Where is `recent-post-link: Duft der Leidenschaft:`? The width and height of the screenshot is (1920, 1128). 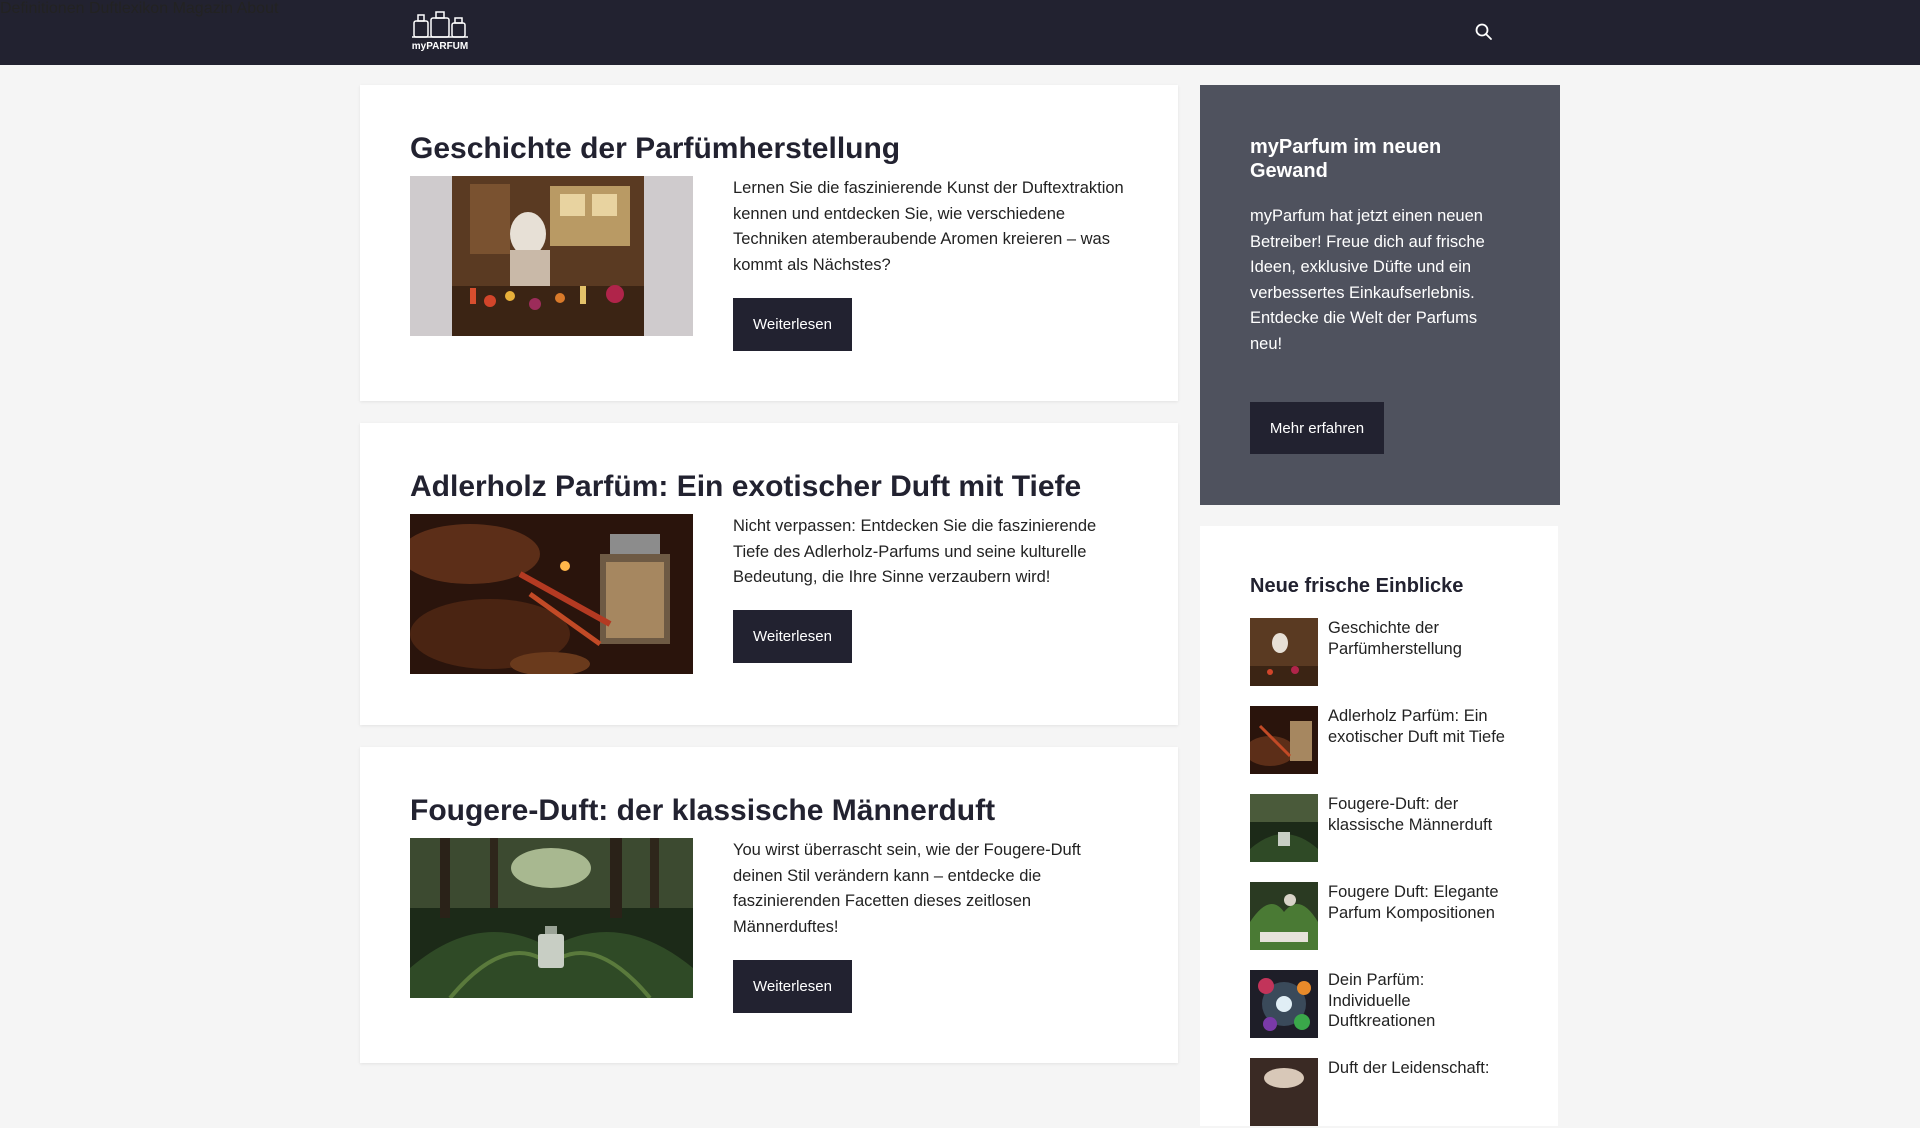
recent-post-link: Duft der Leidenschaft: is located at coordinates (1418, 1068).